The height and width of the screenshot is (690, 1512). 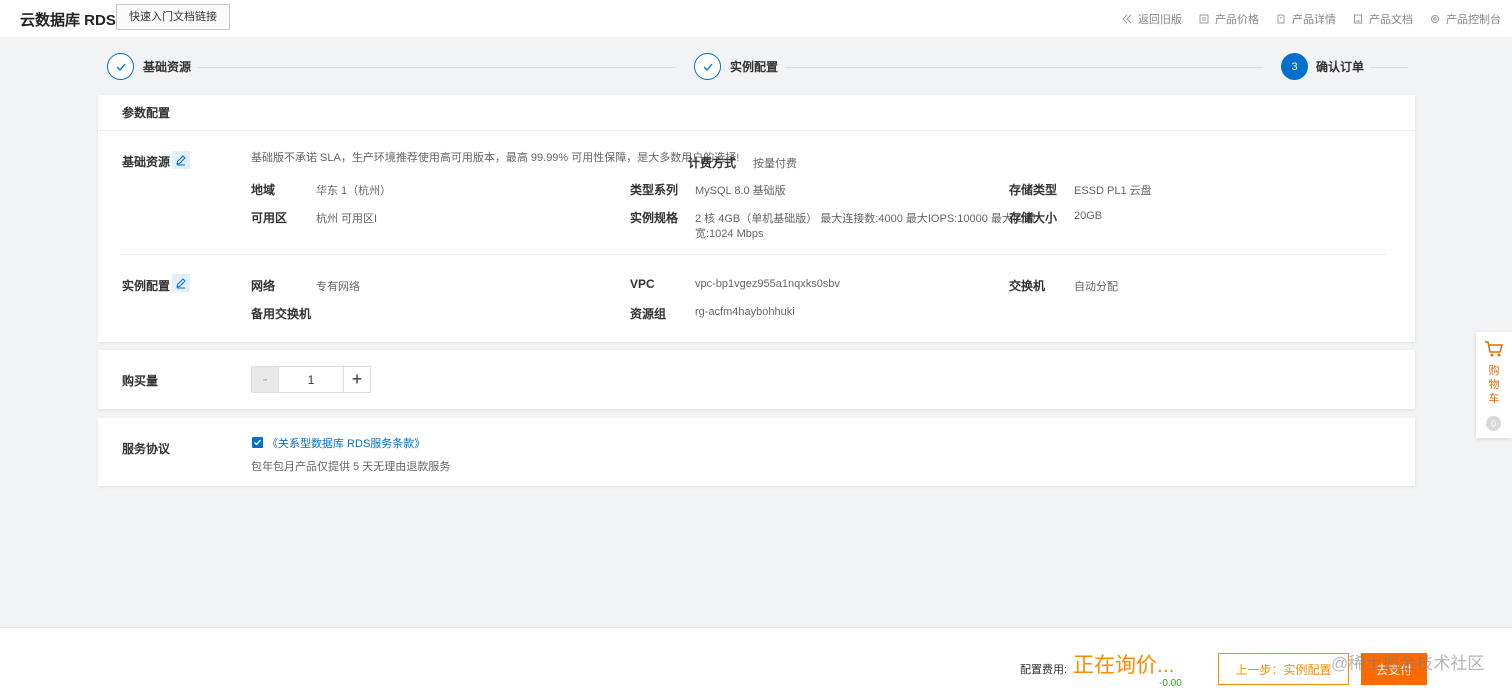 What do you see at coordinates (729, 234) in the screenshot?
I see `spec-value-line2: 宽:1024 Mbps` at bounding box center [729, 234].